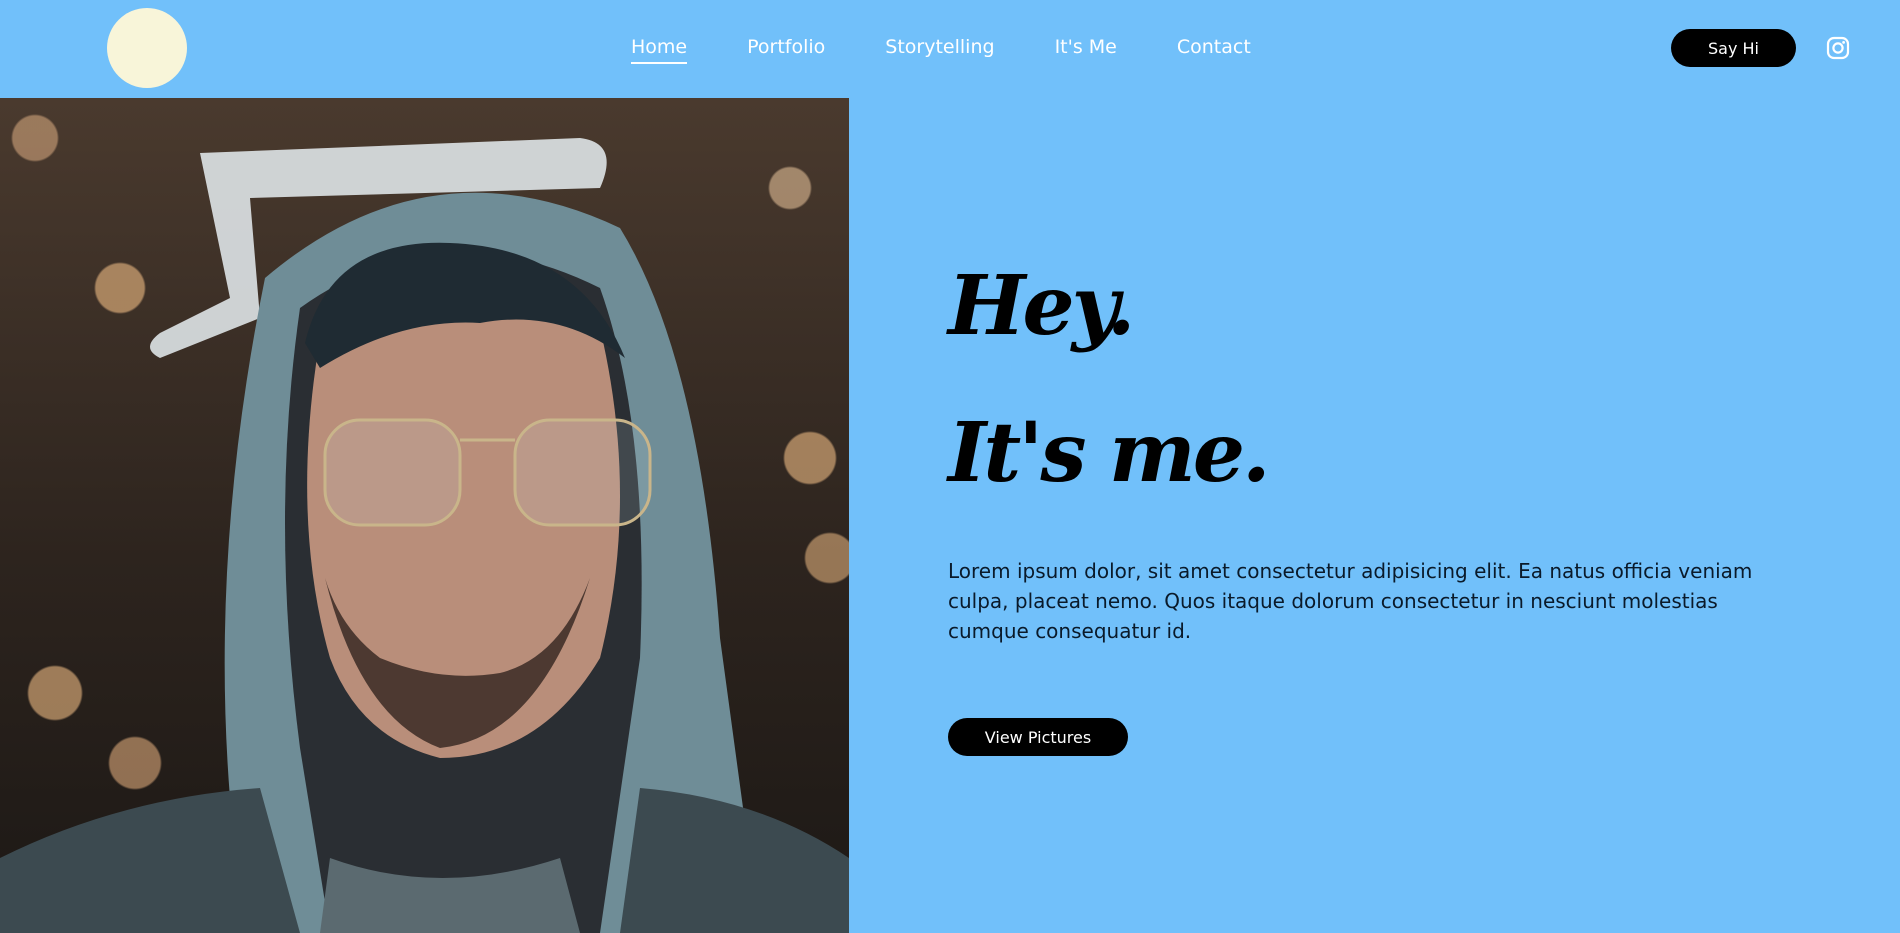 The height and width of the screenshot is (933, 1900). Describe the element at coordinates (147, 48) in the screenshot. I see `logo` at that location.